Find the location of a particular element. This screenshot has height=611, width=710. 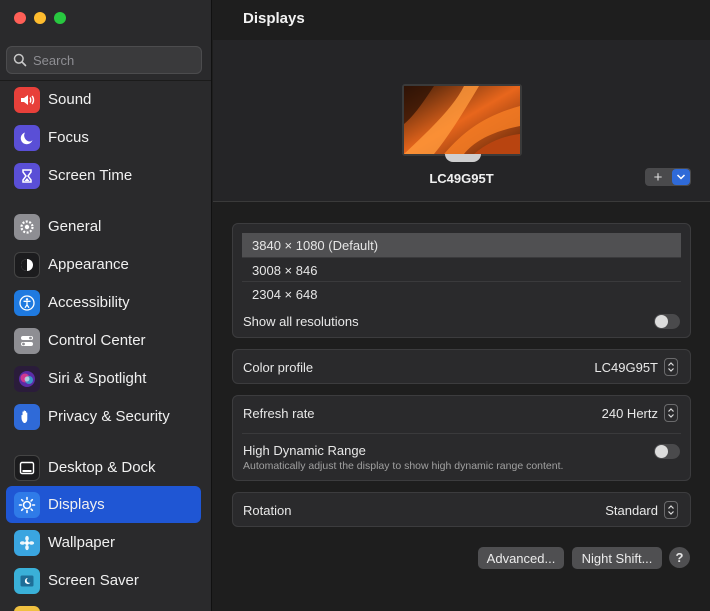

sidebar-item-privacy-security: Privacy & Security is located at coordinates (103, 416).